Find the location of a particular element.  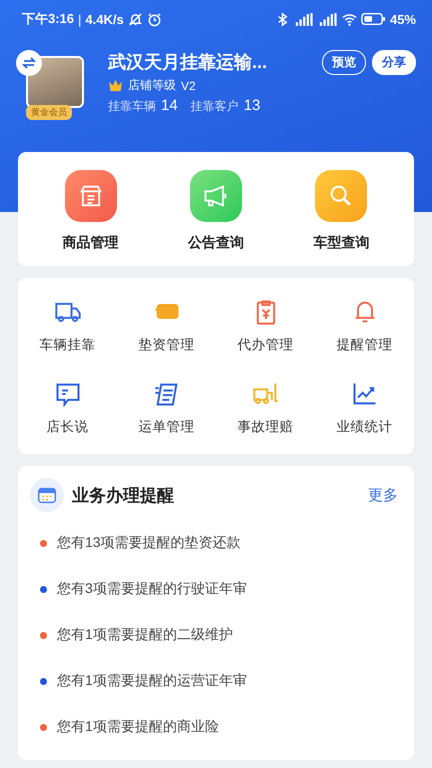

more-link: 更多 is located at coordinates (383, 495).